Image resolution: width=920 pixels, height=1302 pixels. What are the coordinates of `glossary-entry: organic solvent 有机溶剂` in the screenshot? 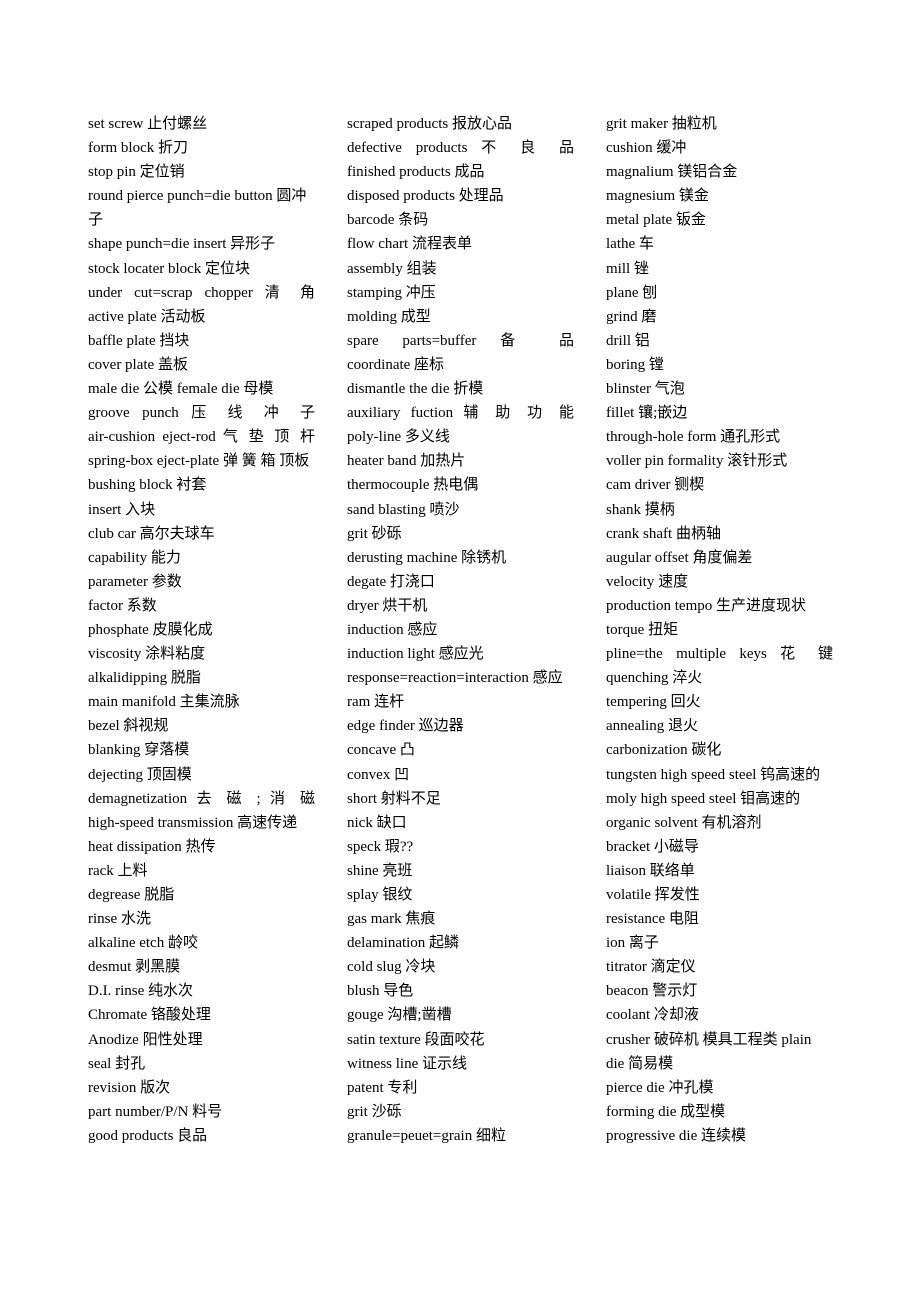 It's located at (684, 822).